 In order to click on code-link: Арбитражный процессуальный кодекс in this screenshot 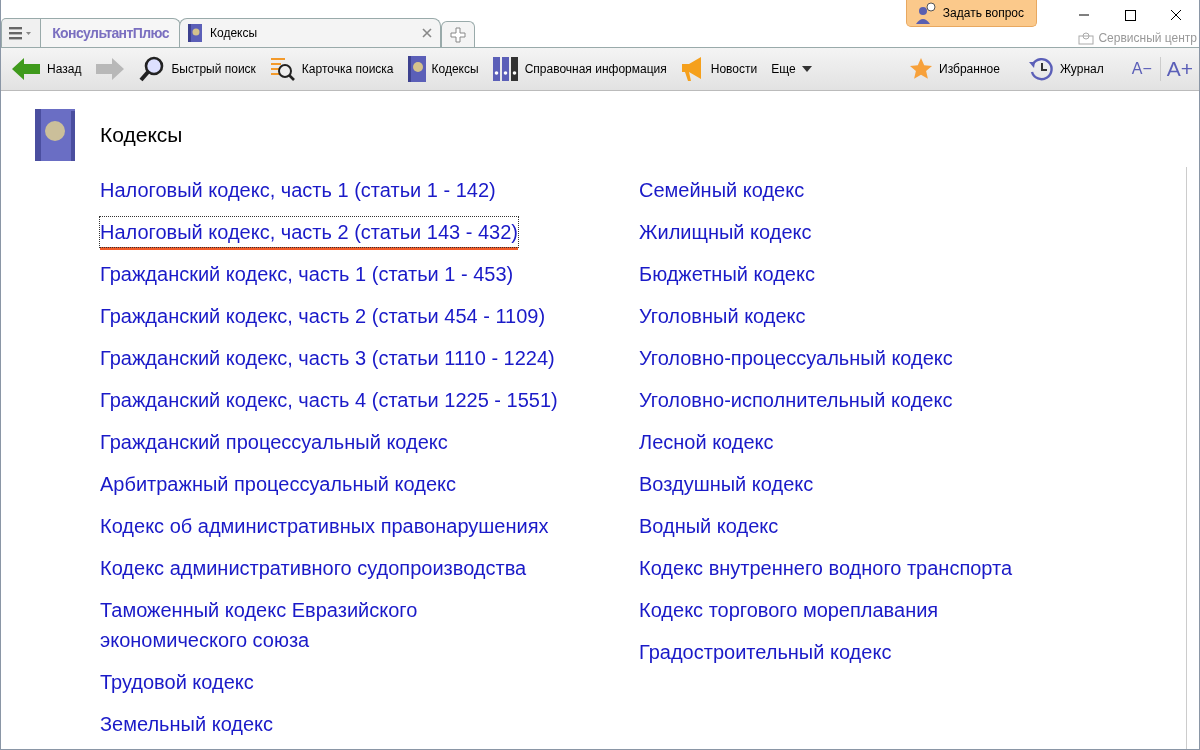, I will do `click(278, 484)`.